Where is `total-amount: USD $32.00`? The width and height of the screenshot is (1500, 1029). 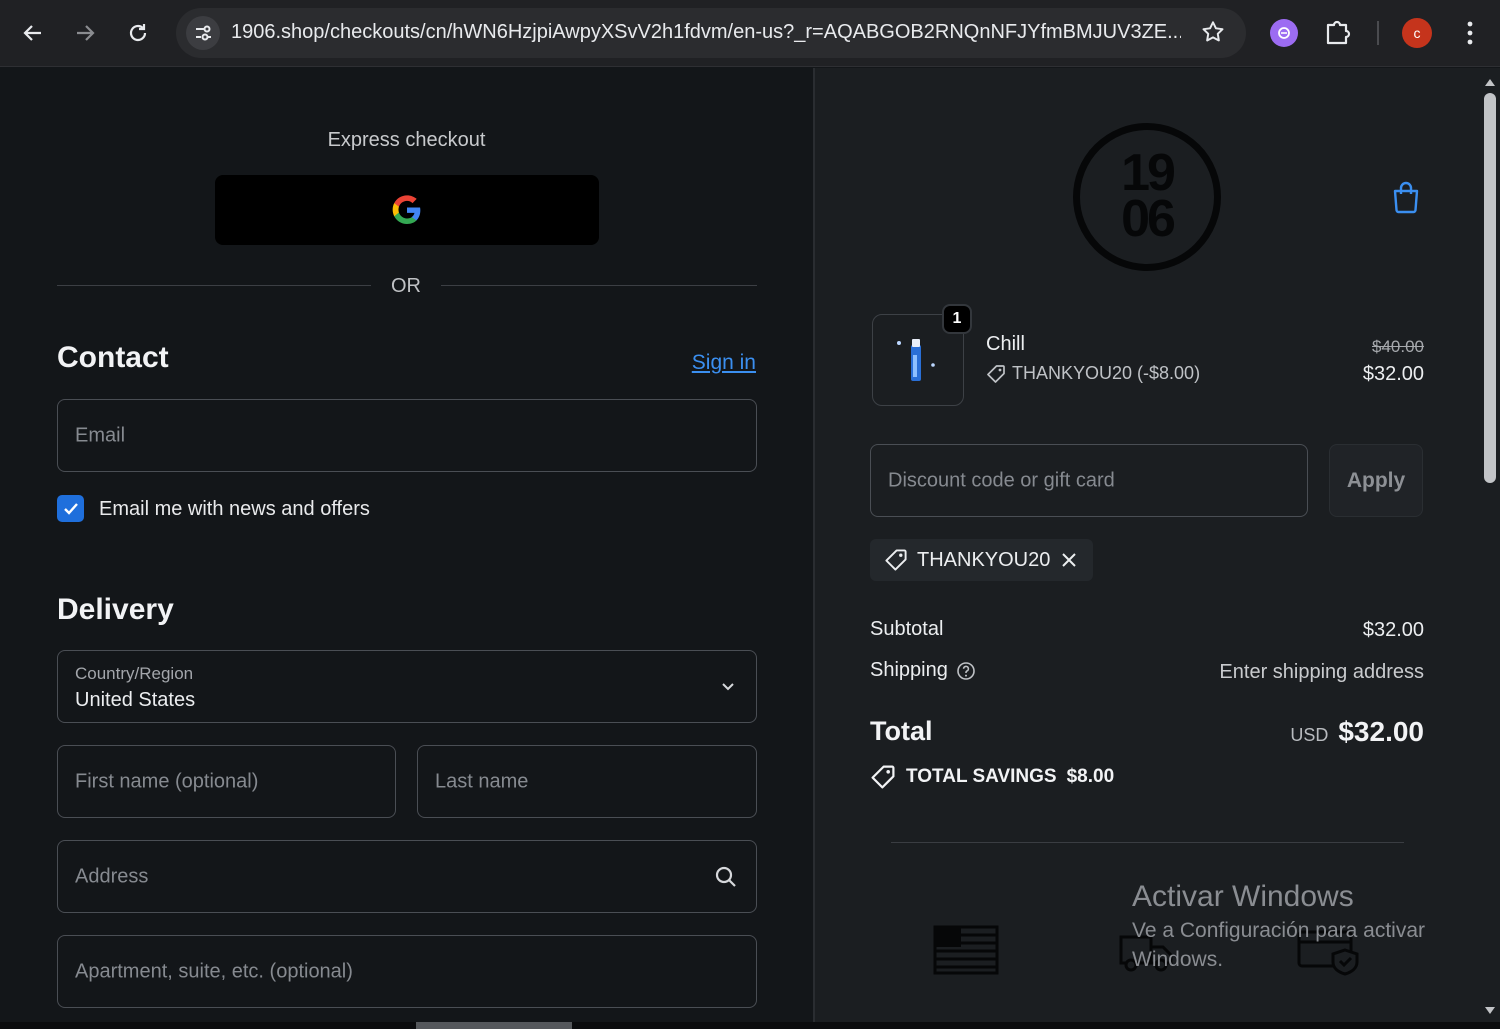
total-amount: USD $32.00 is located at coordinates (1357, 732).